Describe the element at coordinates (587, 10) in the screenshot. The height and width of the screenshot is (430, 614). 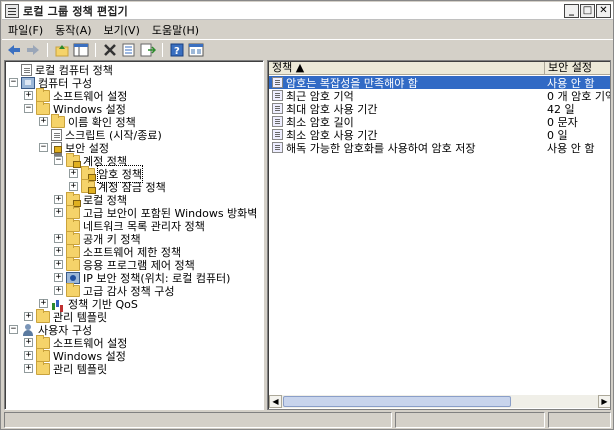
I see `maximize-button: □` at that location.